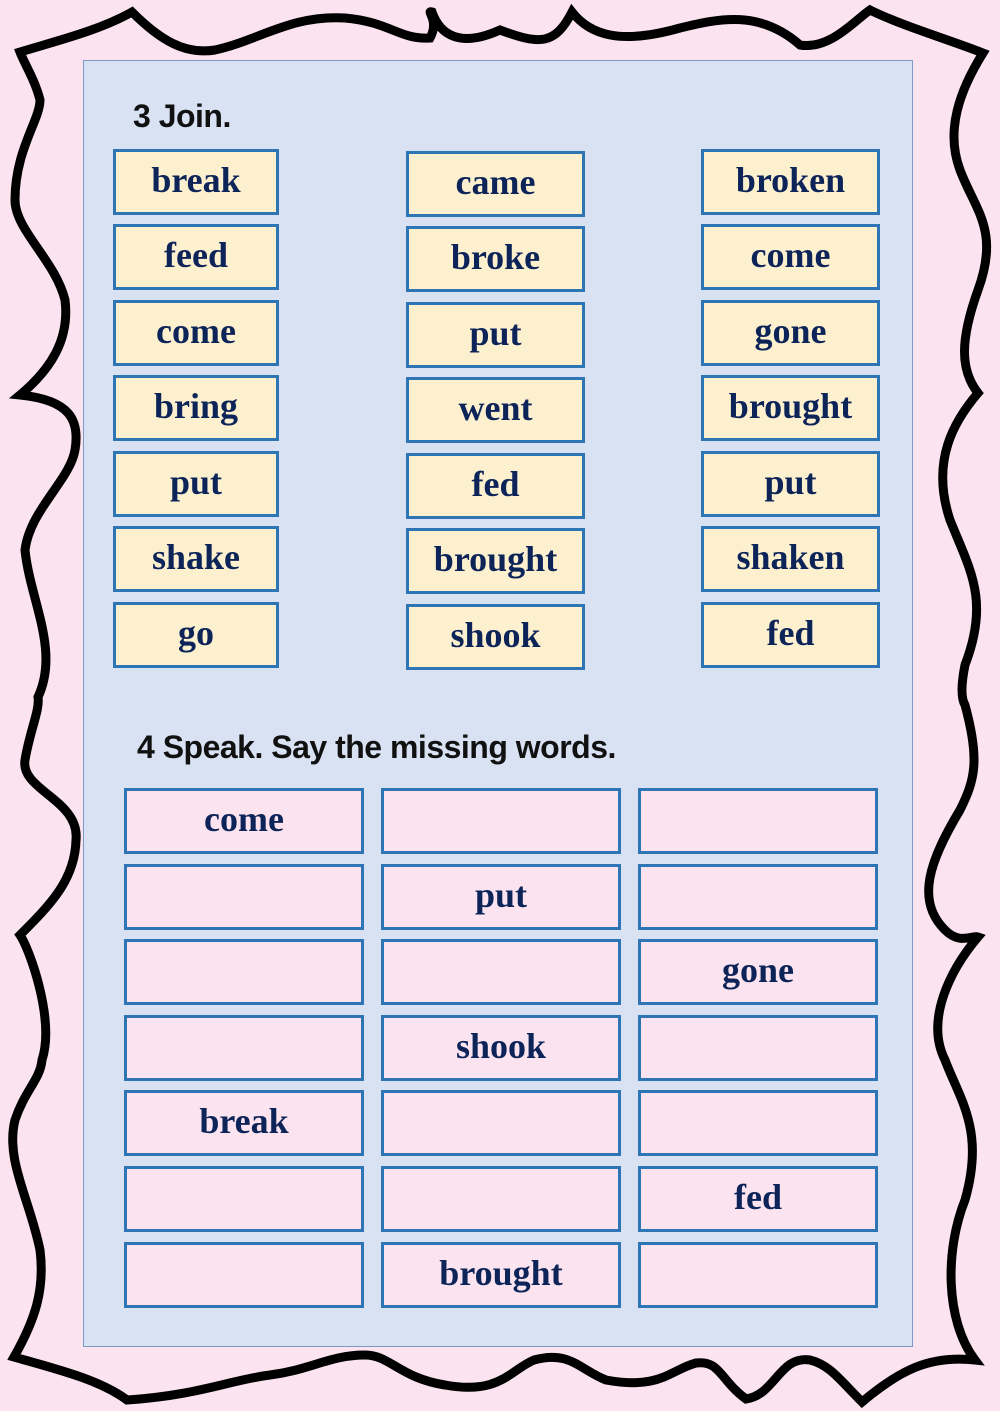 Image resolution: width=1000 pixels, height=1411 pixels. What do you see at coordinates (196, 257) in the screenshot?
I see `word-box-col1-row2: feed` at bounding box center [196, 257].